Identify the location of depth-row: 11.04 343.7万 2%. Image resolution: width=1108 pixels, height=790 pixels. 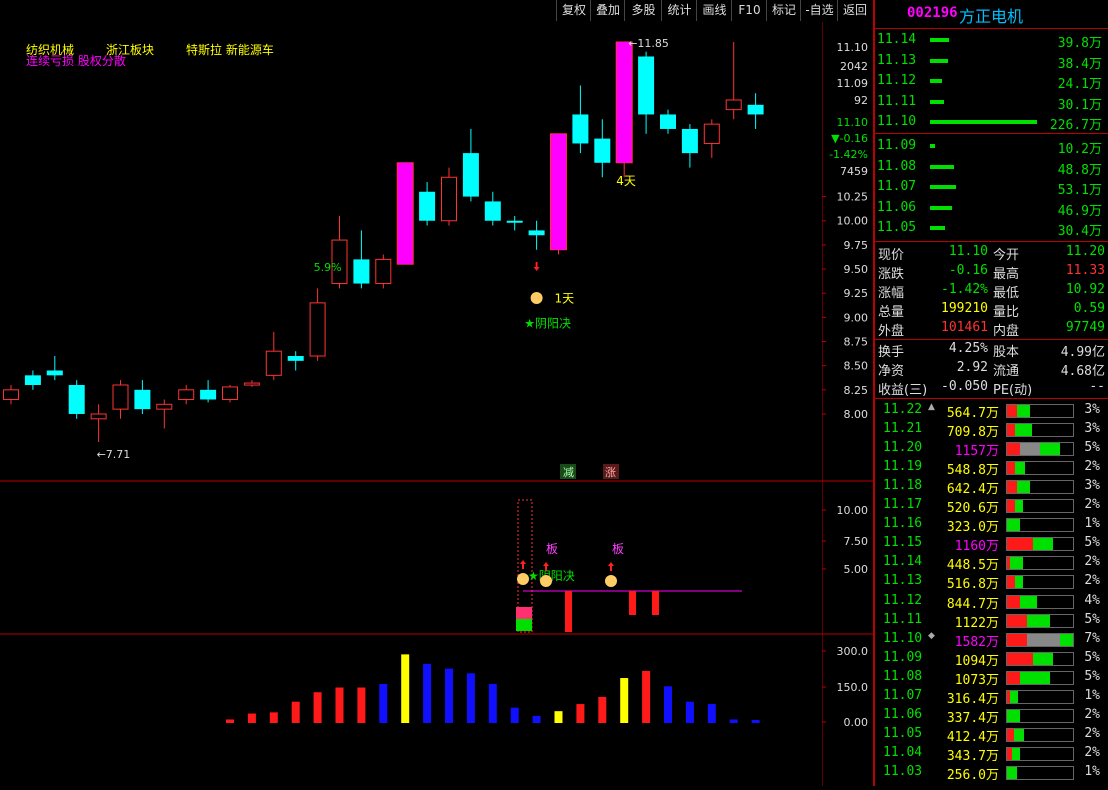
(991, 753).